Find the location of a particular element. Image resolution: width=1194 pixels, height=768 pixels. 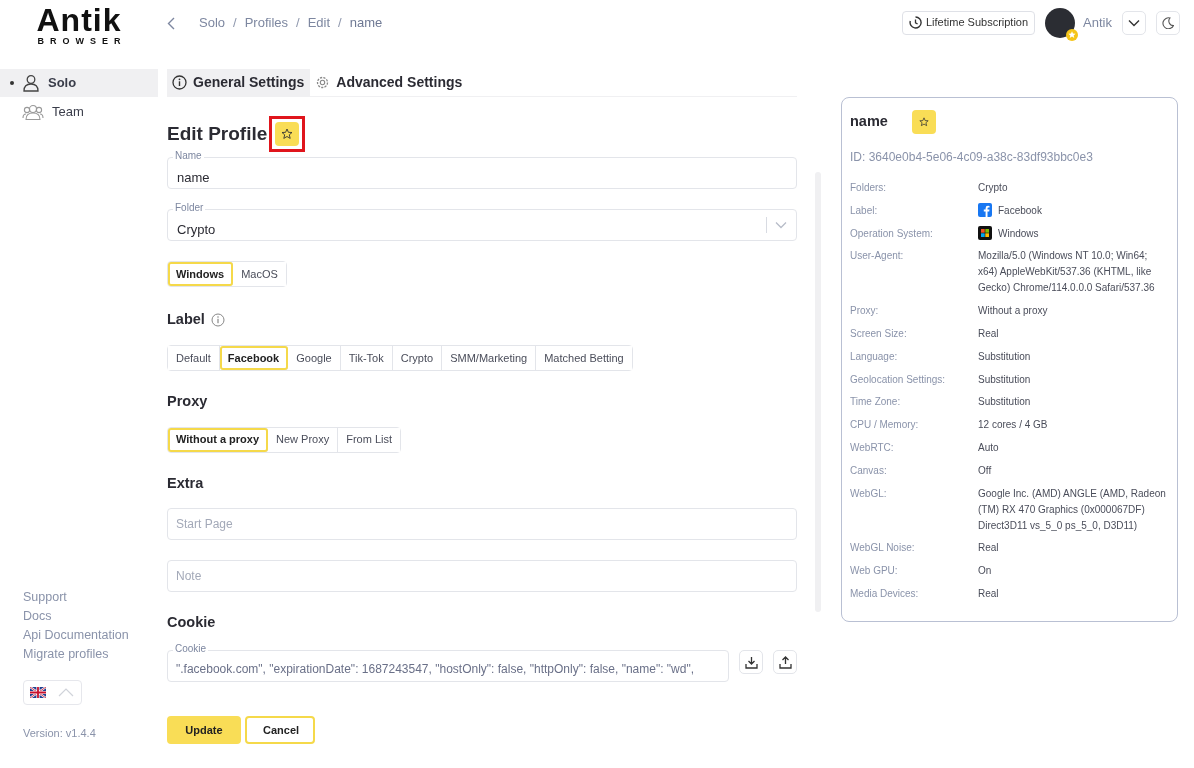

profile-name: name is located at coordinates (869, 122).